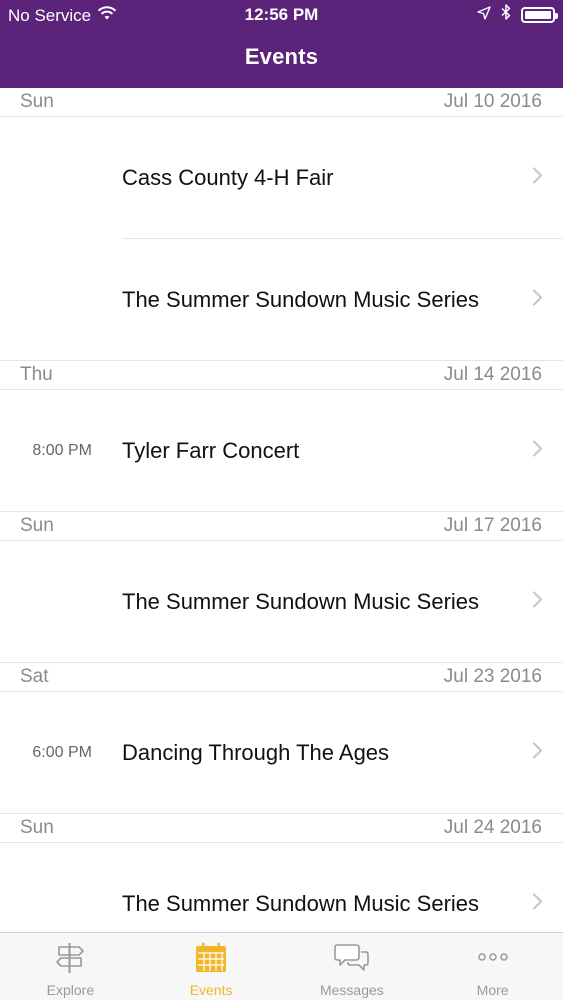  What do you see at coordinates (211, 990) in the screenshot?
I see `tab-label: Events` at bounding box center [211, 990].